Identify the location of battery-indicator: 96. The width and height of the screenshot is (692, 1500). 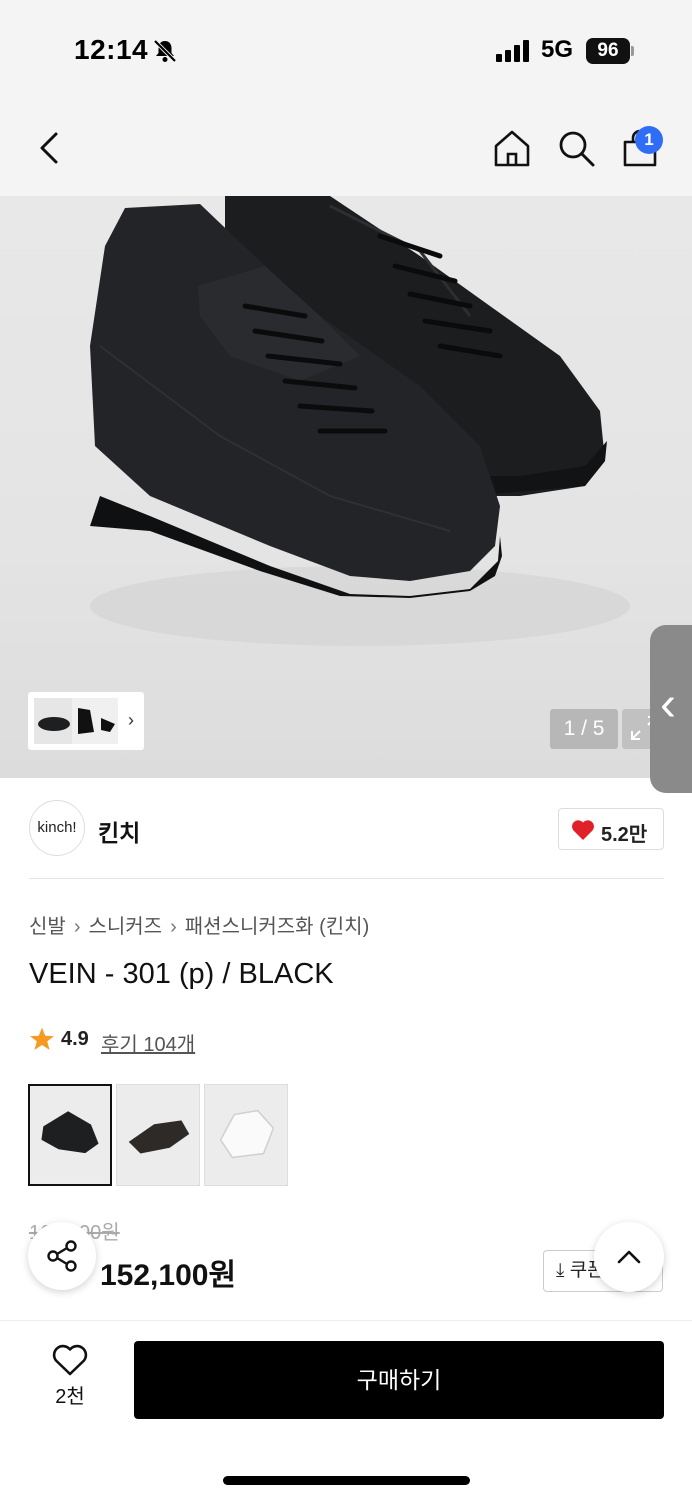
(608, 51).